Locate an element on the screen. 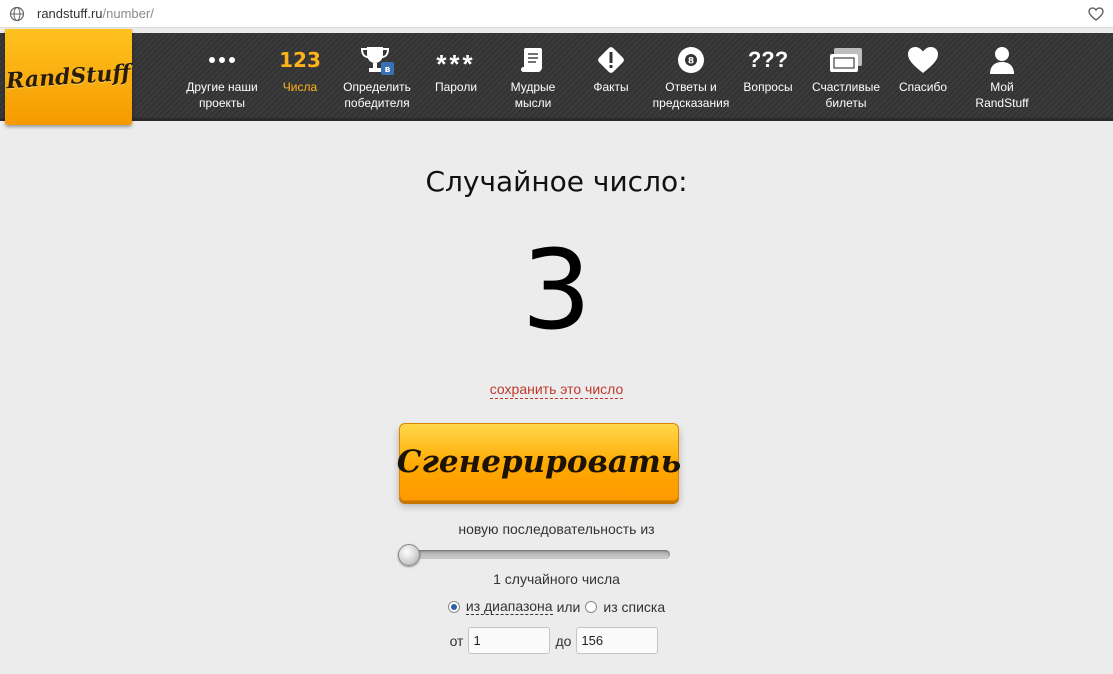 This screenshot has height=674, width=1113. slider-track is located at coordinates (535, 554).